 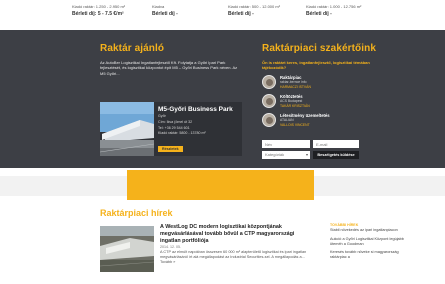 I want to click on promo-banner, so click(x=220, y=185).